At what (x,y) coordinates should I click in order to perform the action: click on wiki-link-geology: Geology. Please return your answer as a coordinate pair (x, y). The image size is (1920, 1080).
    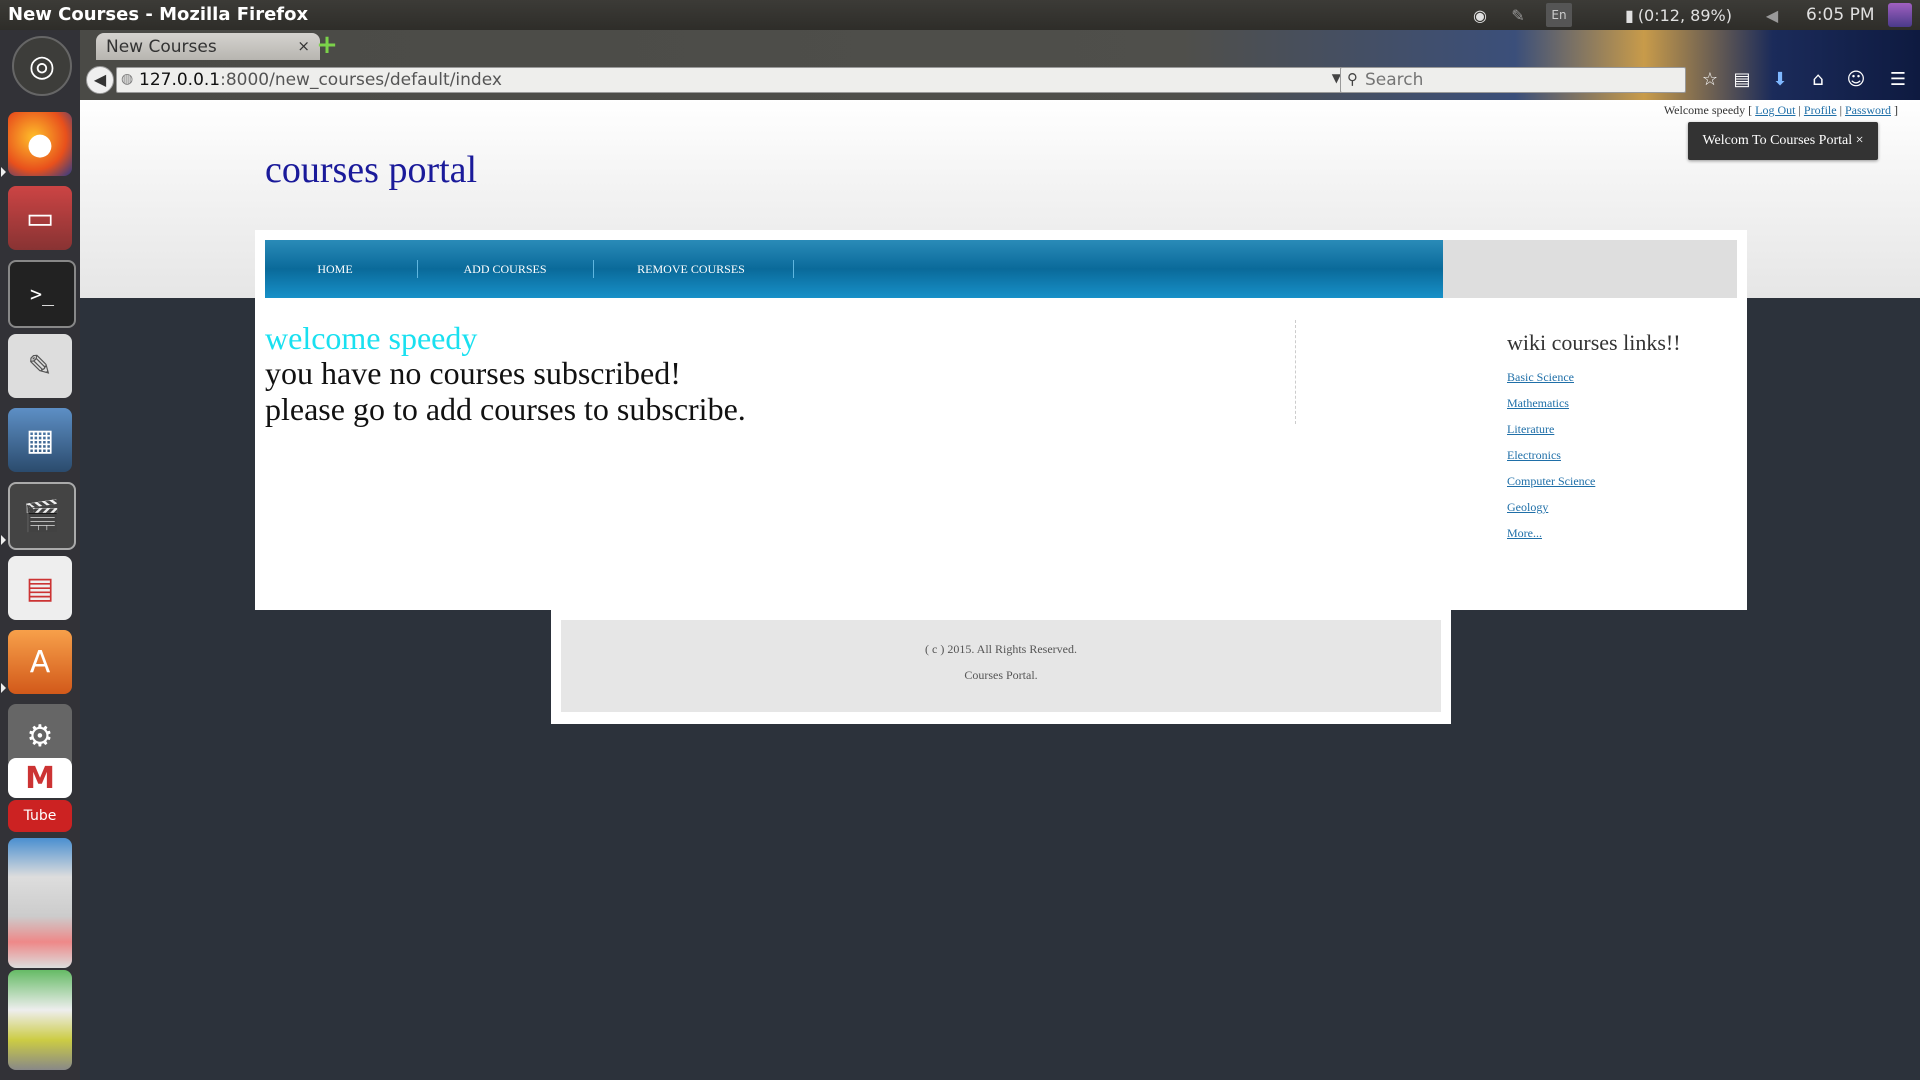
    Looking at the image, I should click on (1527, 507).